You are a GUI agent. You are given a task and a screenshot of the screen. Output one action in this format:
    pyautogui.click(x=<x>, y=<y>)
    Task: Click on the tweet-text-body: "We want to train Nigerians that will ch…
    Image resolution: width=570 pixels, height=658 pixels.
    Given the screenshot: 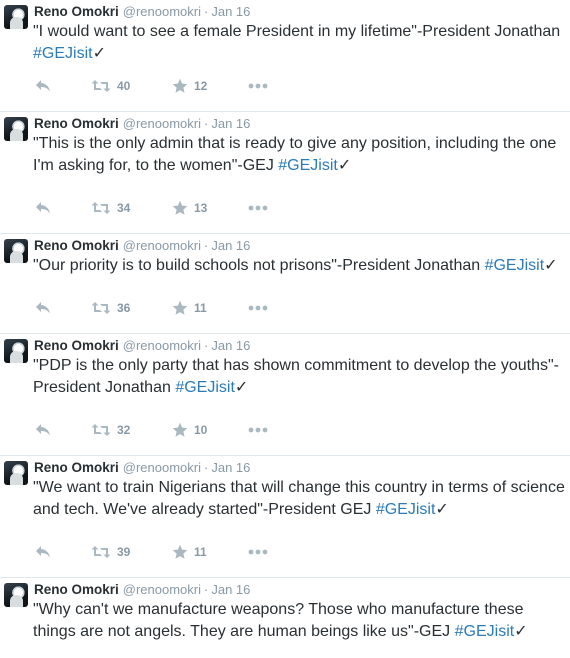 What is the action you would take?
    pyautogui.click(x=299, y=498)
    